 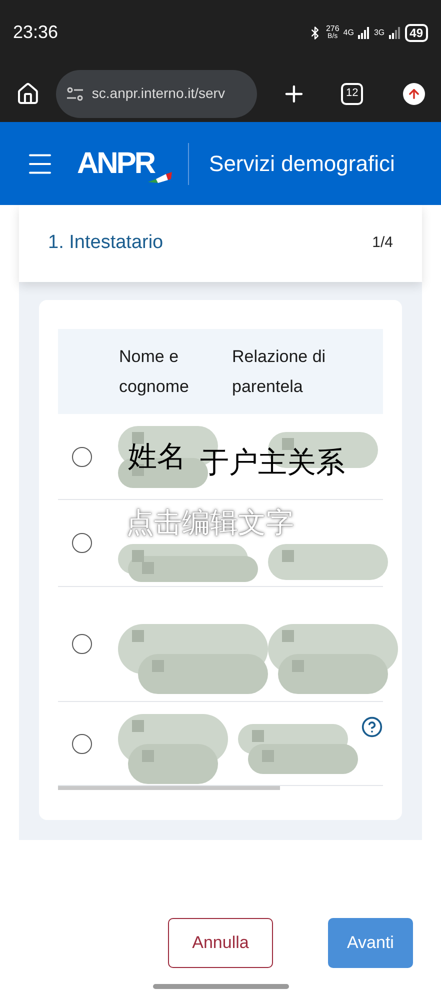 I want to click on edit-hint-text: 点击编辑文字, so click(x=210, y=523).